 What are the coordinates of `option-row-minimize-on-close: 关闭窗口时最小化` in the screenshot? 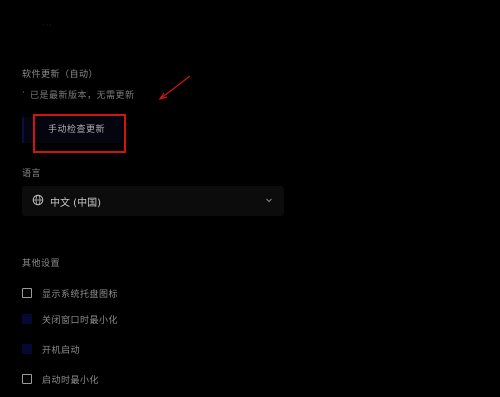 It's located at (70, 319).